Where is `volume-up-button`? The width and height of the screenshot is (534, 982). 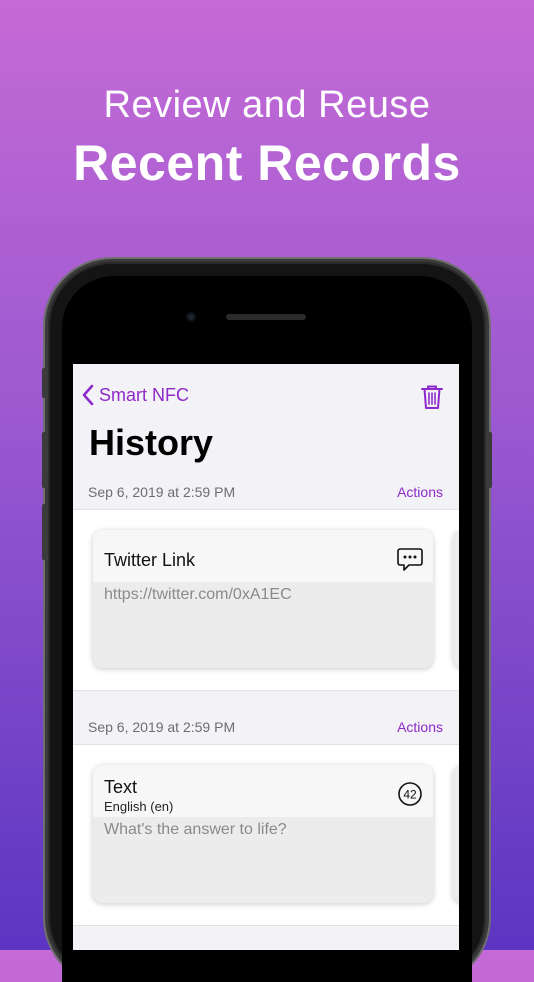 volume-up-button is located at coordinates (44, 460).